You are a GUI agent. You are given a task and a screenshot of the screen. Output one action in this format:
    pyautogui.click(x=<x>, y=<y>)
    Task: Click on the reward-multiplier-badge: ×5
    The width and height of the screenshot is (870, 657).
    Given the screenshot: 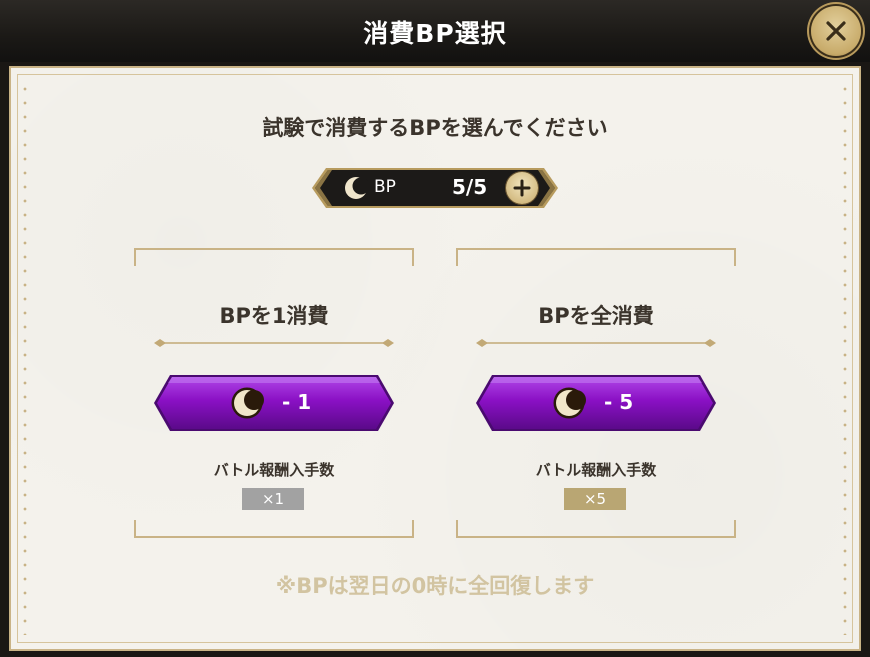 What is the action you would take?
    pyautogui.click(x=595, y=499)
    